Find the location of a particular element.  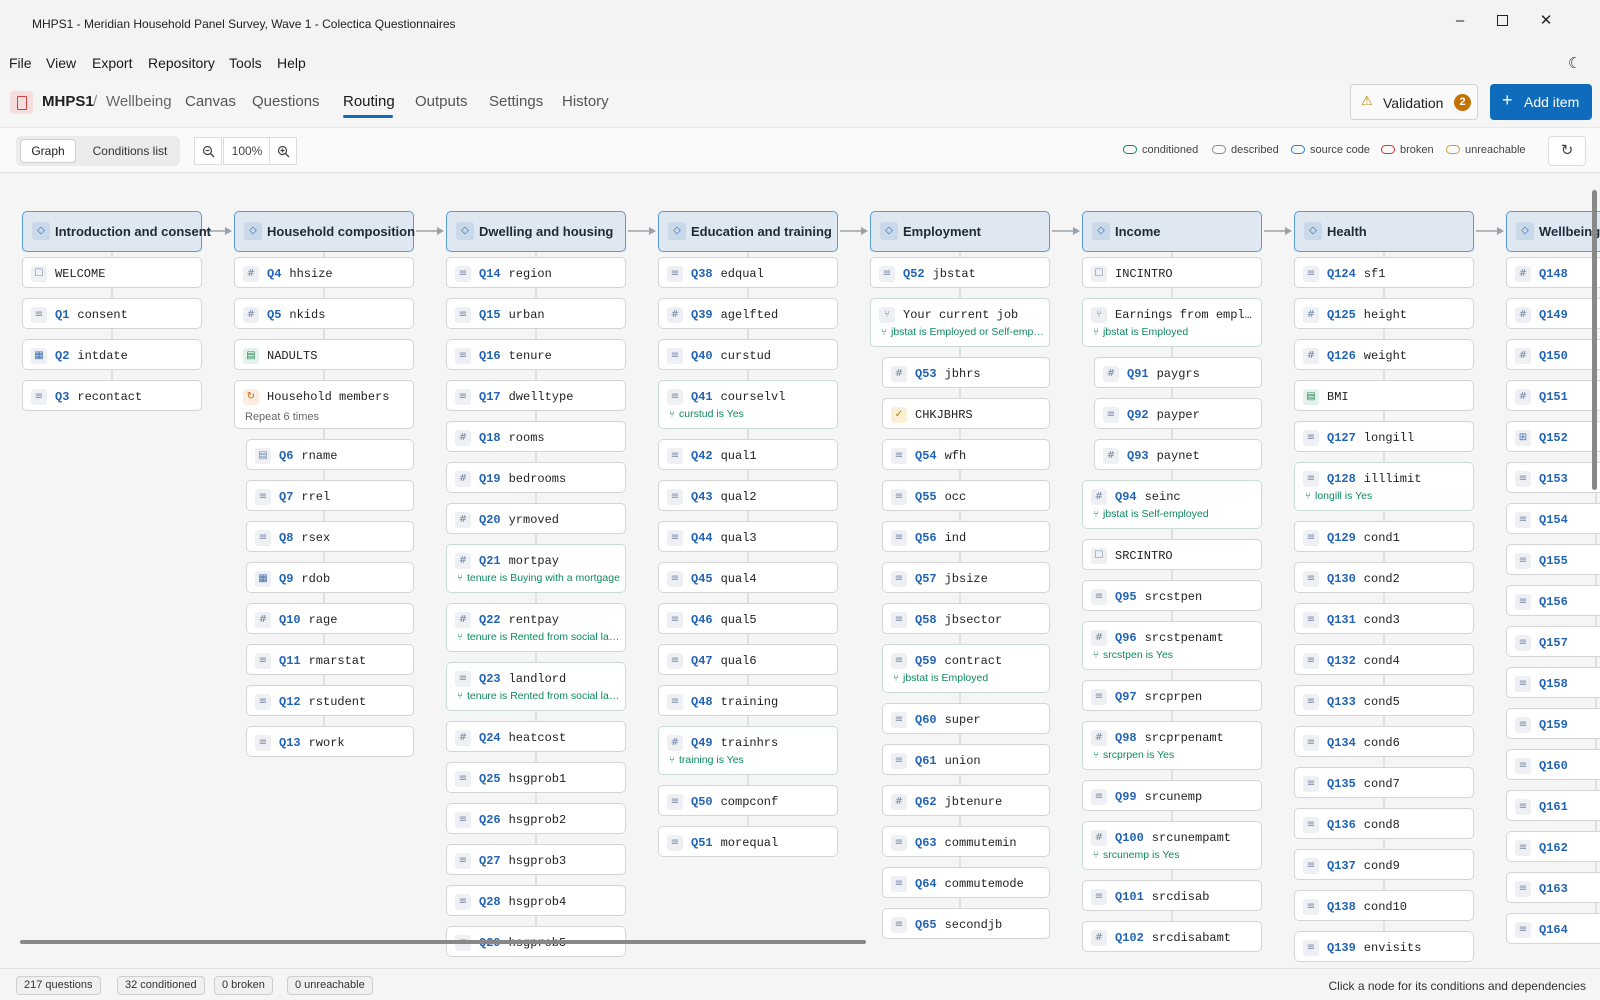

item-node: ☐ INCINTRO is located at coordinates (1172, 272).